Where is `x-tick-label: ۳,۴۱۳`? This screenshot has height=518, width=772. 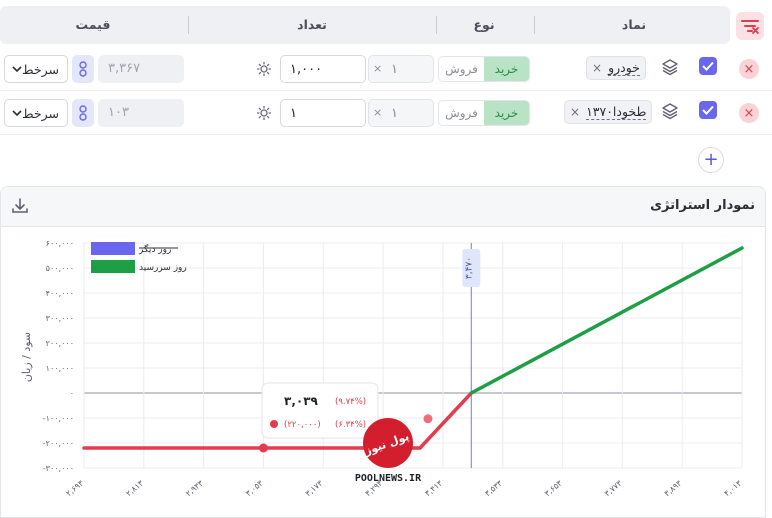 x-tick-label: ۳,۴۱۳ is located at coordinates (433, 488).